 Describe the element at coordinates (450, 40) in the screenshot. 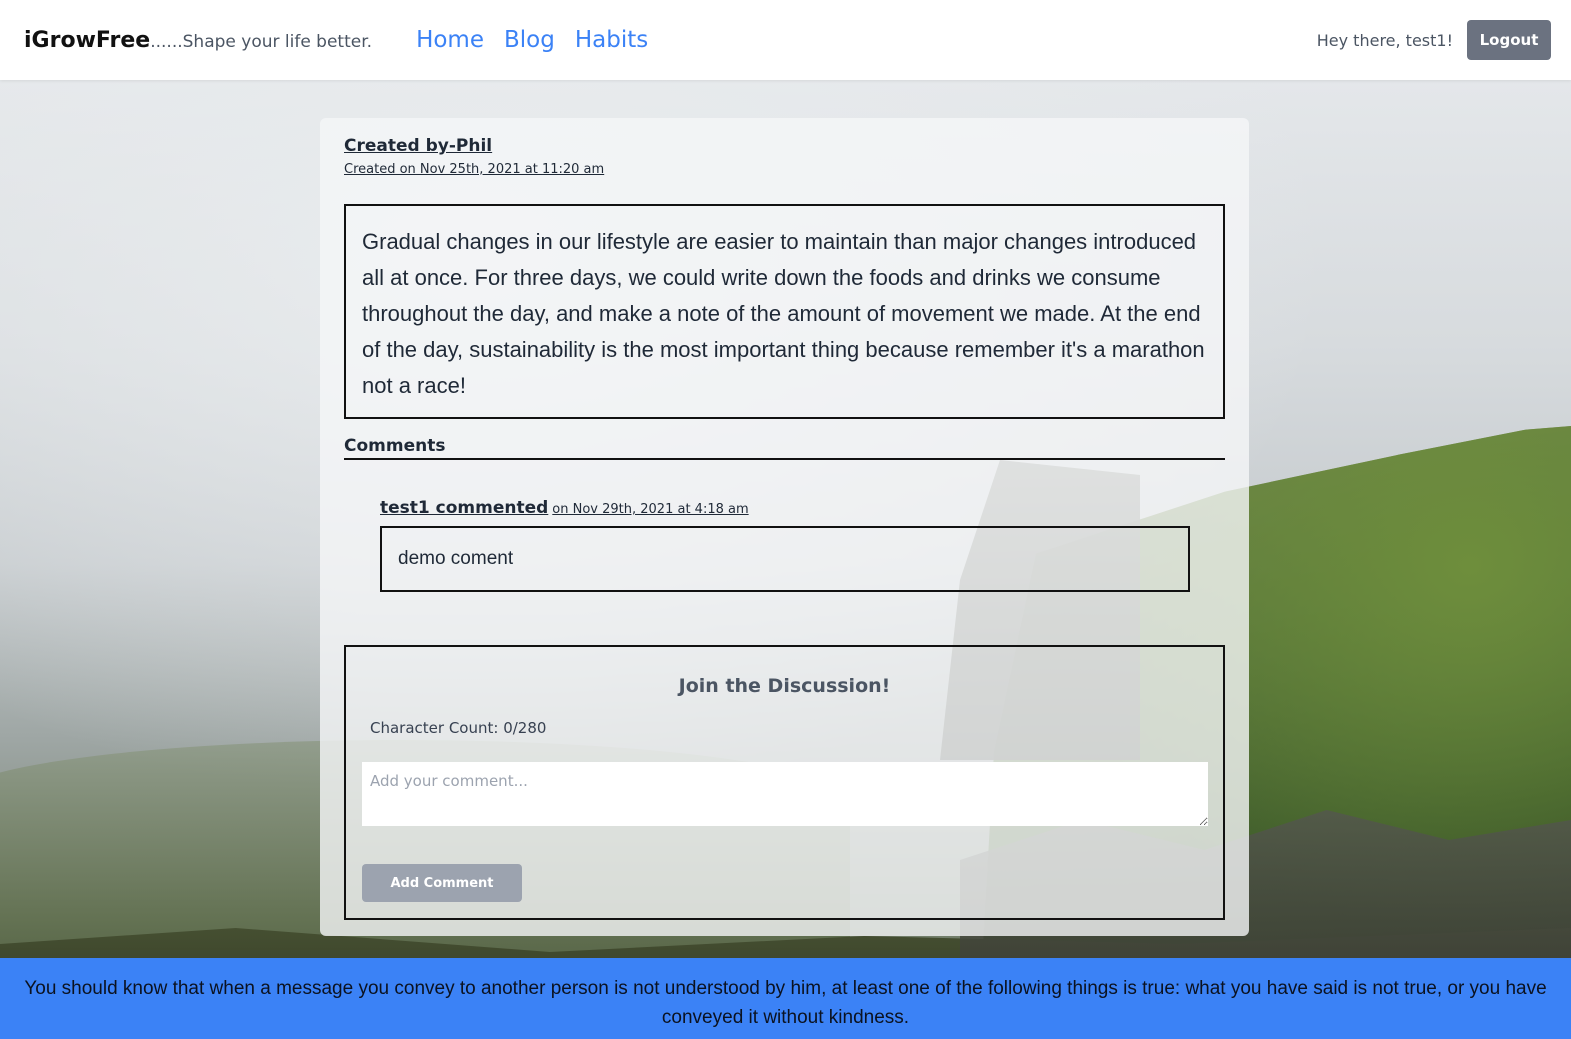

I see `nav-link-home: Home` at that location.